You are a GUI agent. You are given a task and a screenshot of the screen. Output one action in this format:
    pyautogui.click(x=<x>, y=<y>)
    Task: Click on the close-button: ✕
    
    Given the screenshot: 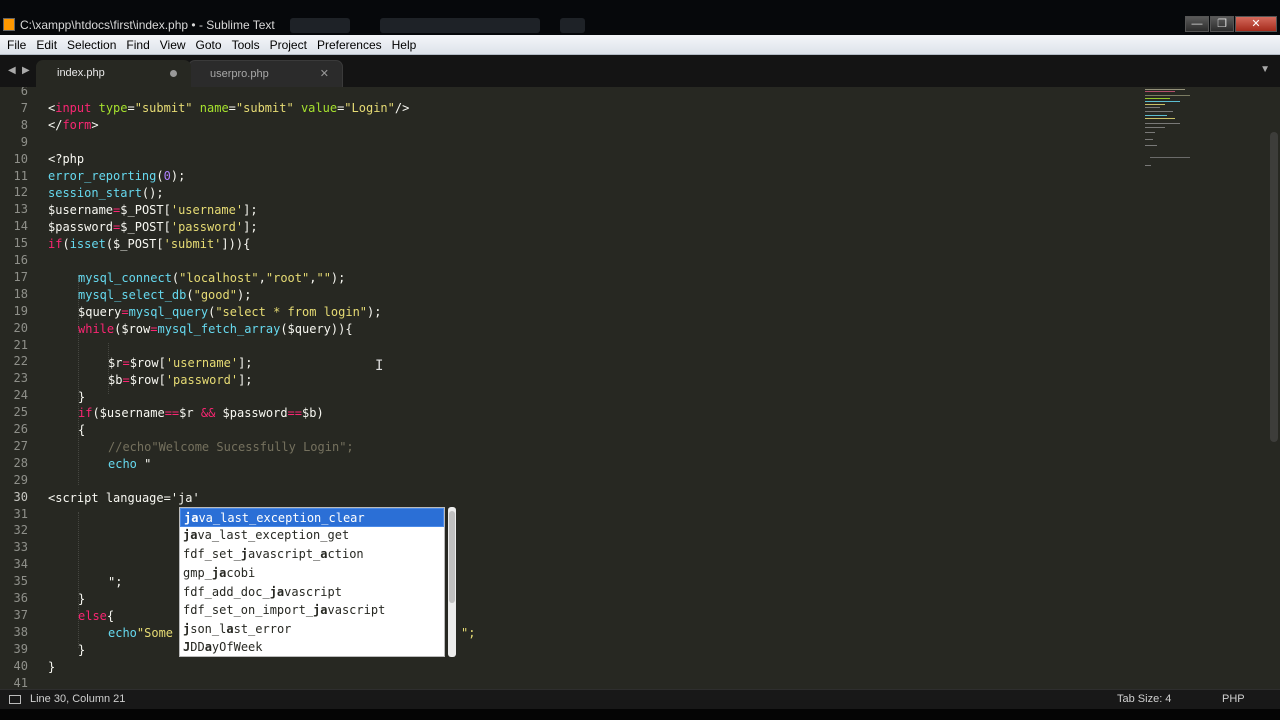 What is the action you would take?
    pyautogui.click(x=1256, y=24)
    